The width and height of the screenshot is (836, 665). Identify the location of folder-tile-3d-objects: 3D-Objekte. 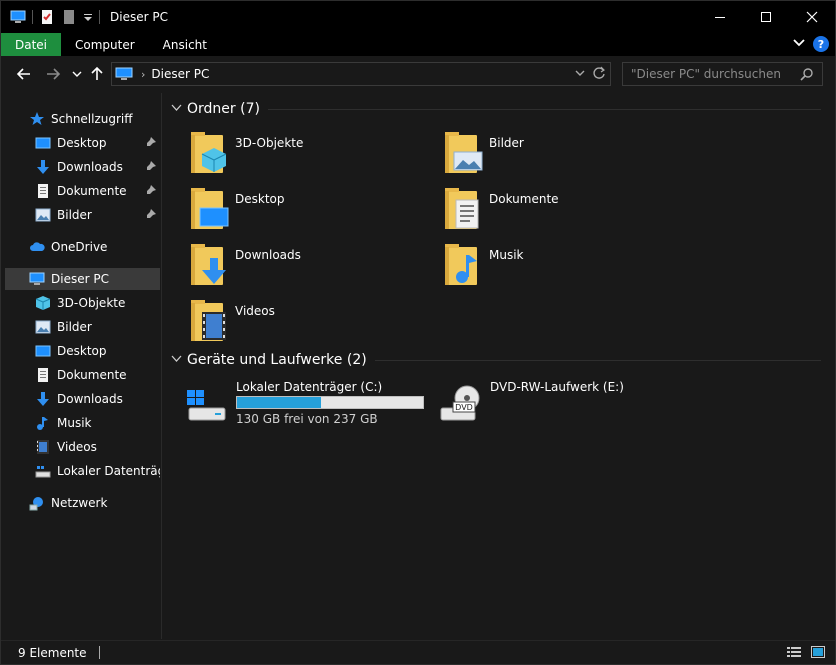
(309, 156).